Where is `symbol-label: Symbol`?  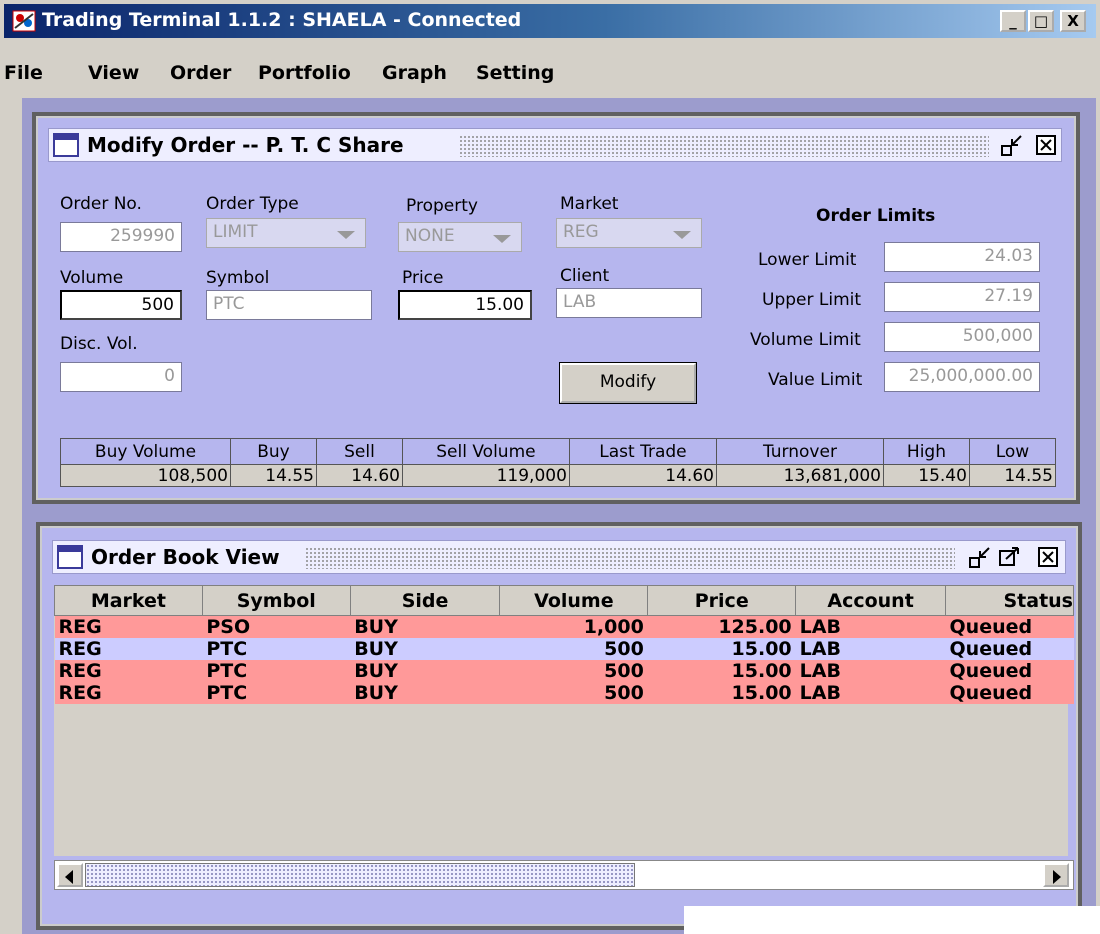
symbol-label: Symbol is located at coordinates (238, 278).